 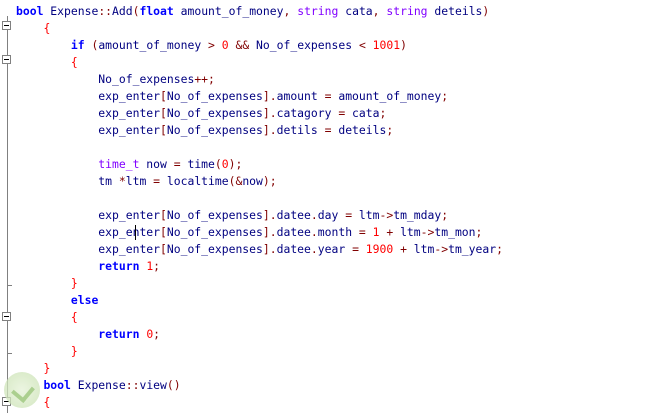 I want to click on code-token: deteils, so click(x=455, y=11).